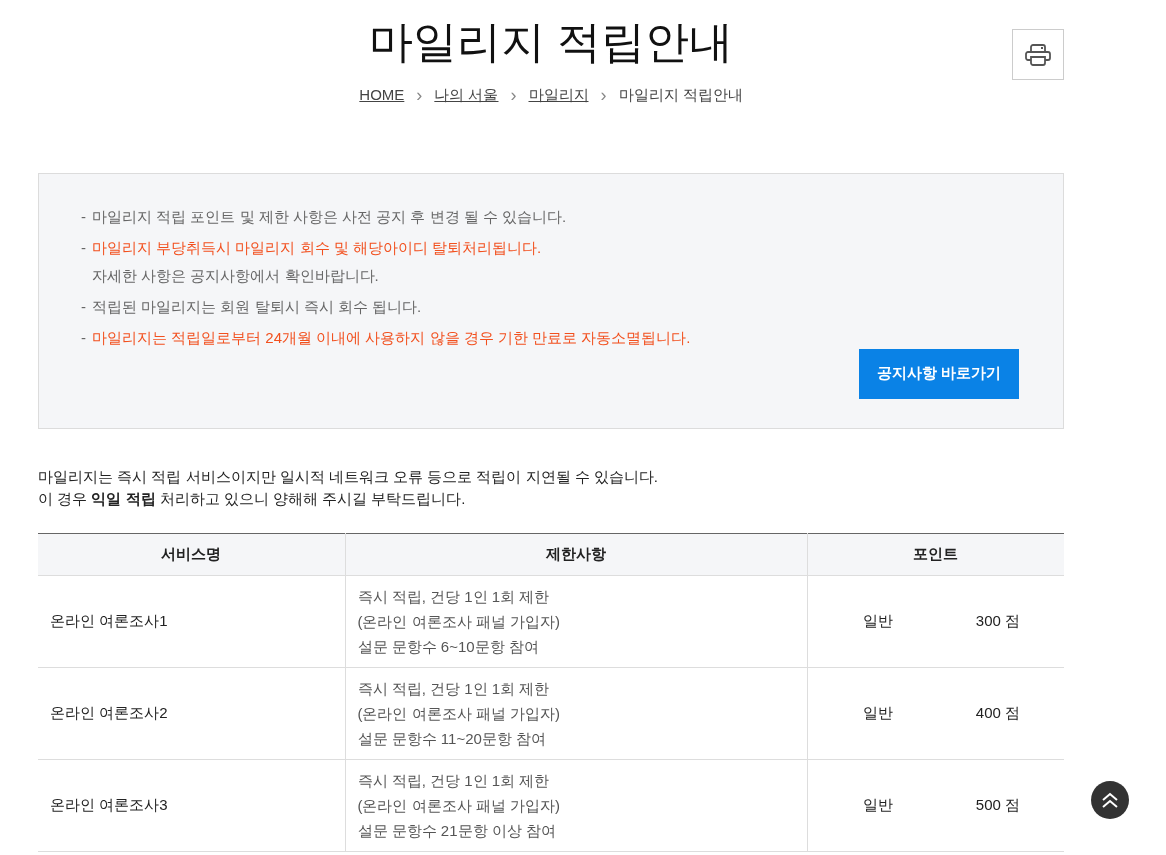 The image size is (1166, 855). What do you see at coordinates (997, 620) in the screenshot?
I see `points-text: 300 점` at bounding box center [997, 620].